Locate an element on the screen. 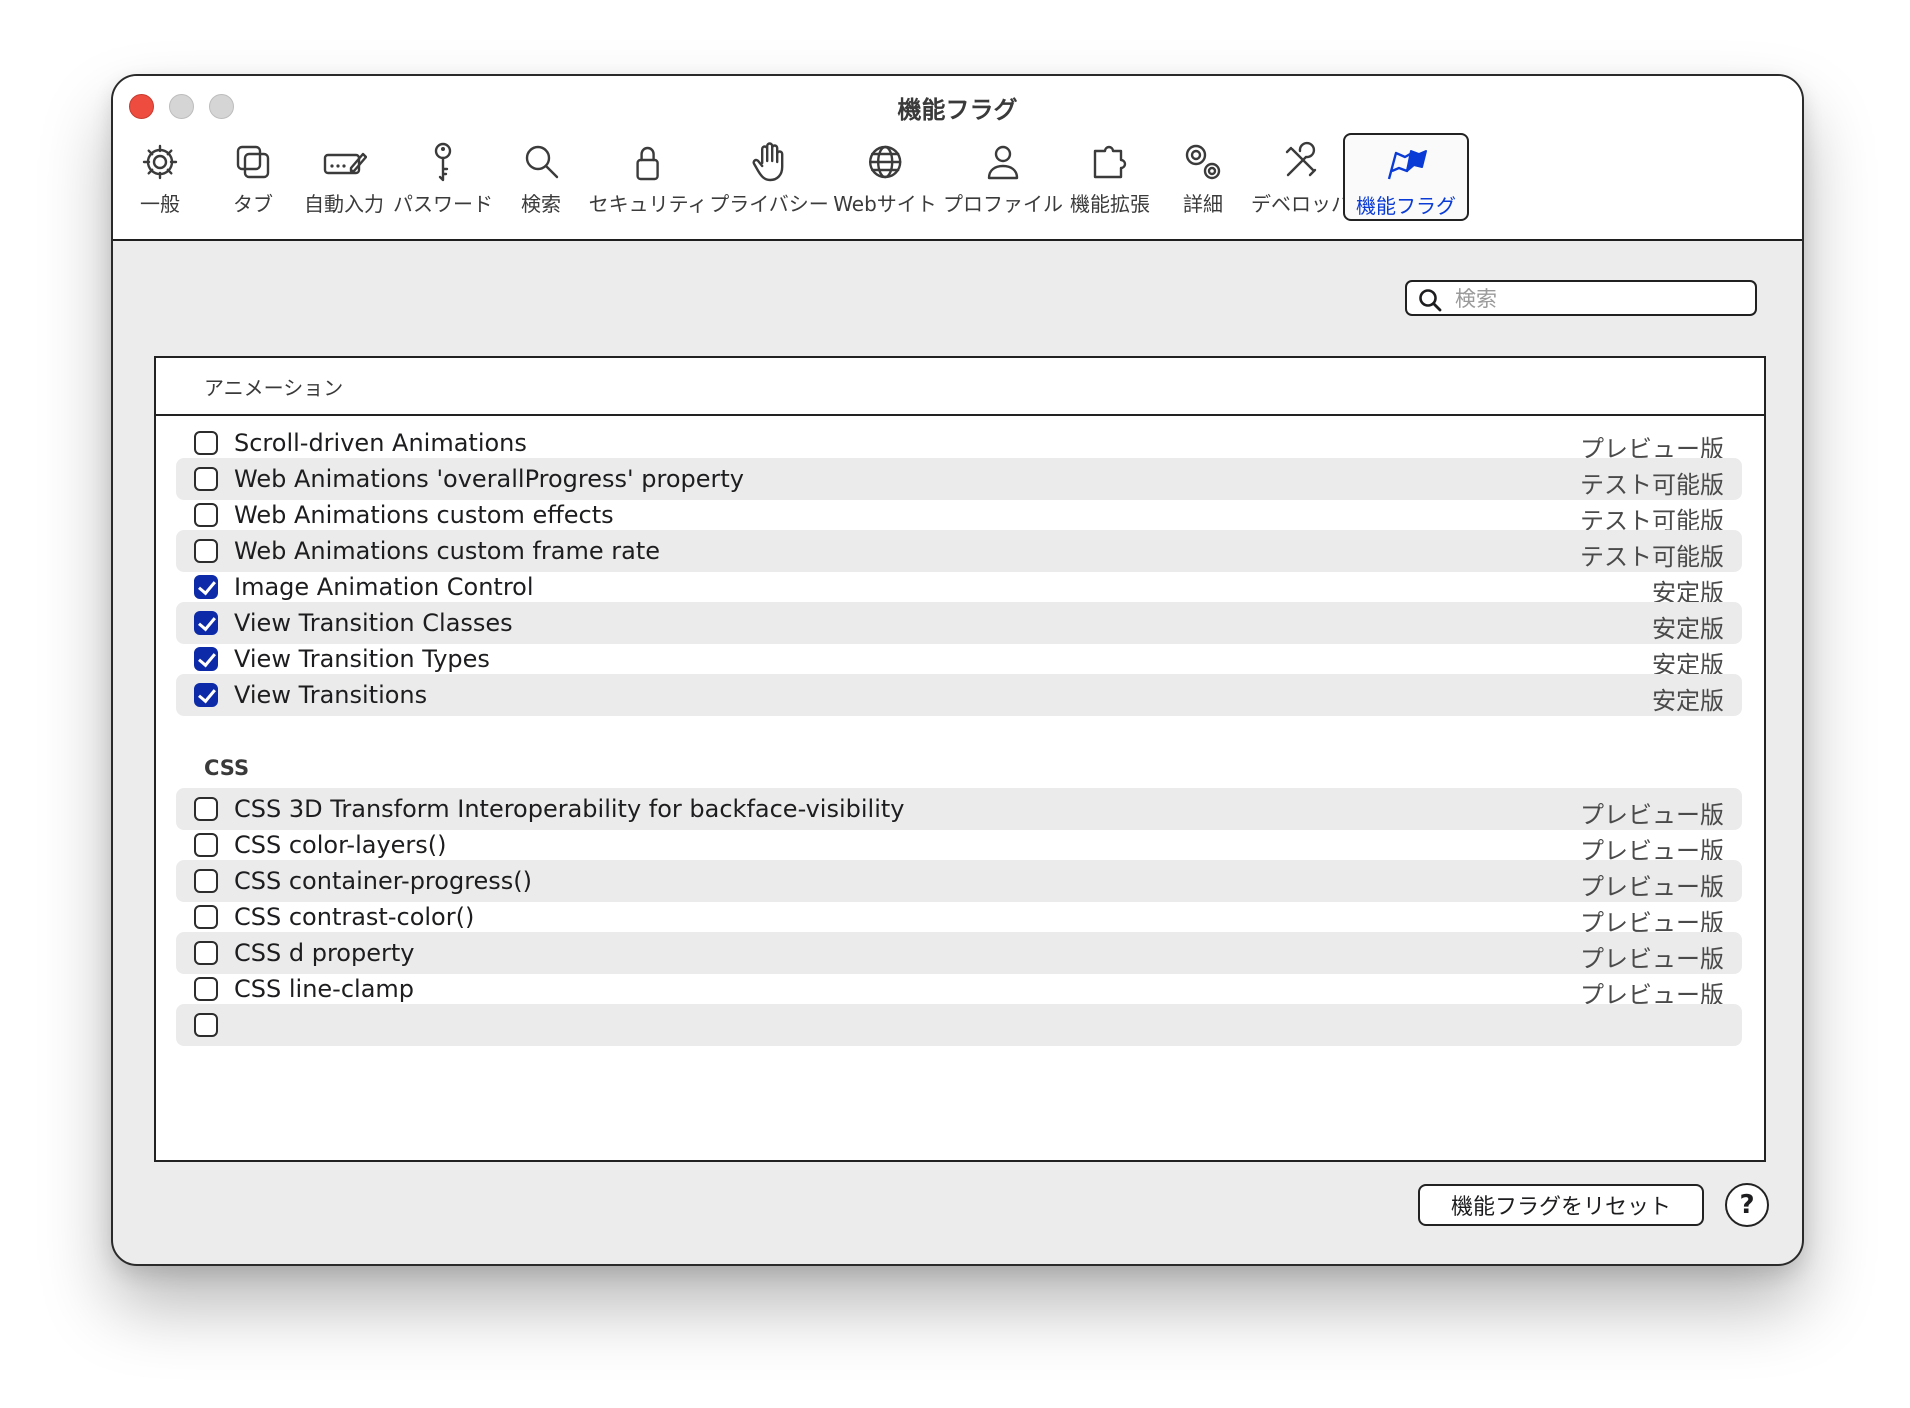 The height and width of the screenshot is (1408, 1910). tools-icon is located at coordinates (1301, 162).